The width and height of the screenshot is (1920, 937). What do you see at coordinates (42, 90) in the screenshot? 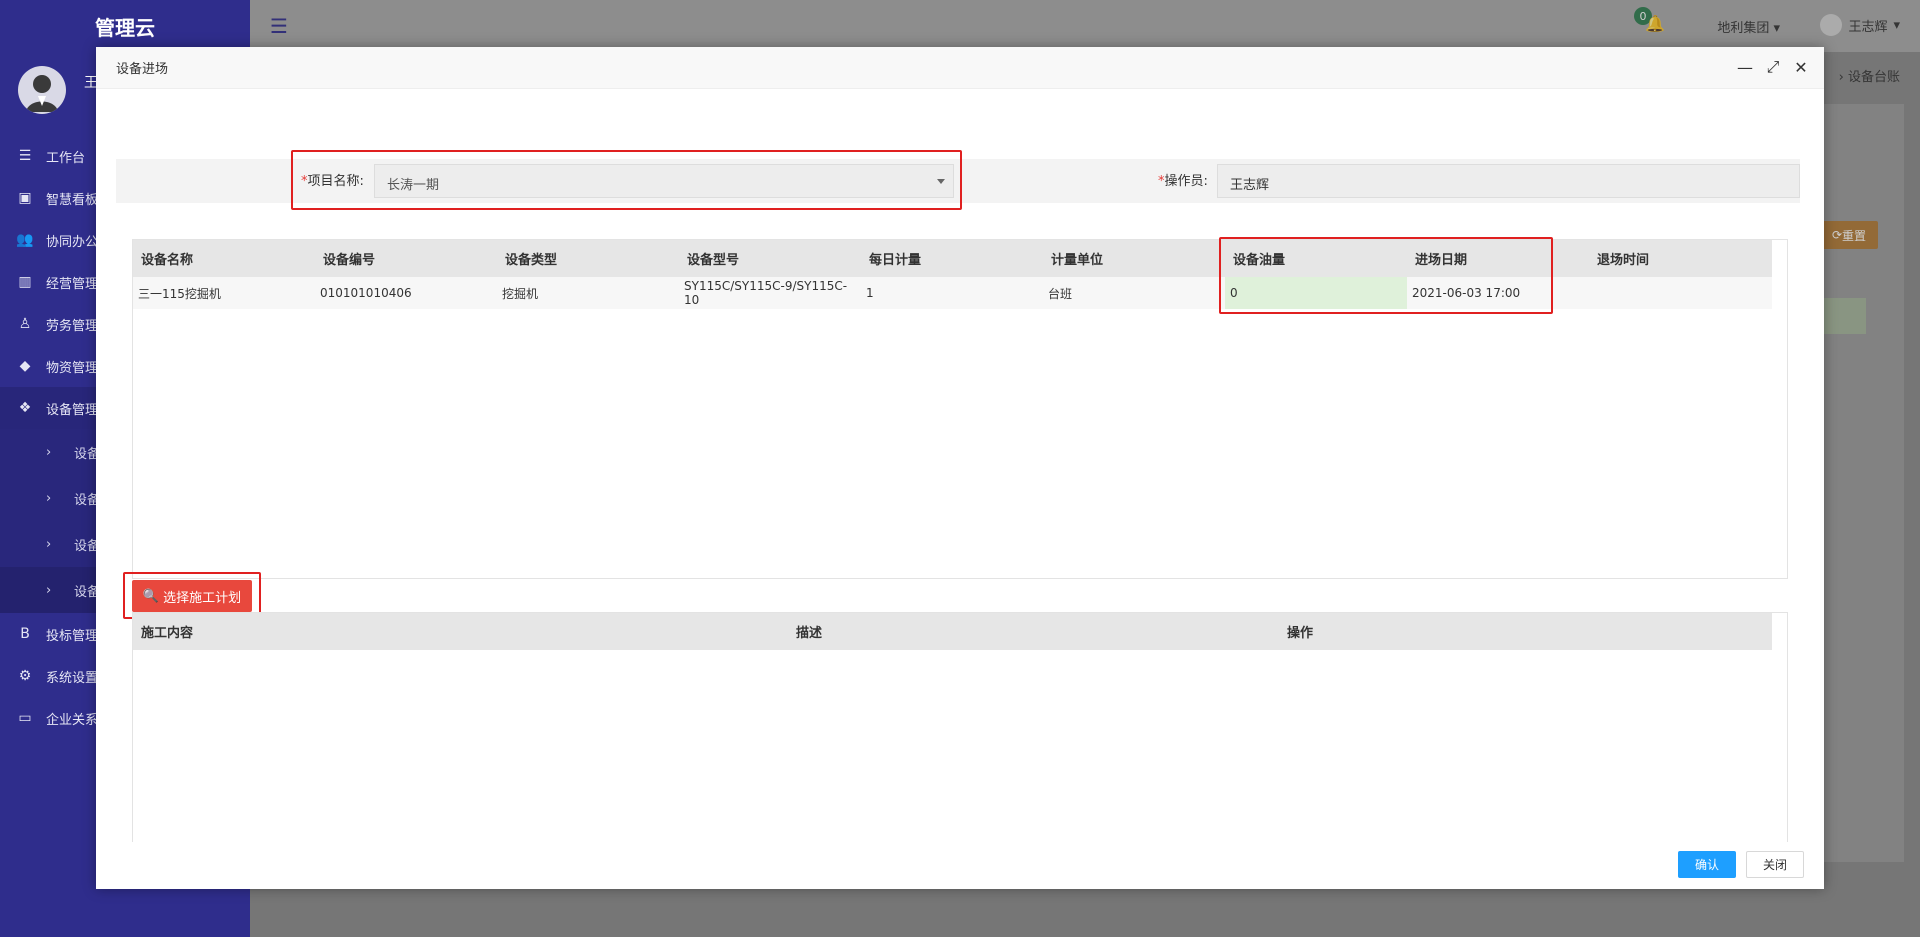
I see `avatar` at bounding box center [42, 90].